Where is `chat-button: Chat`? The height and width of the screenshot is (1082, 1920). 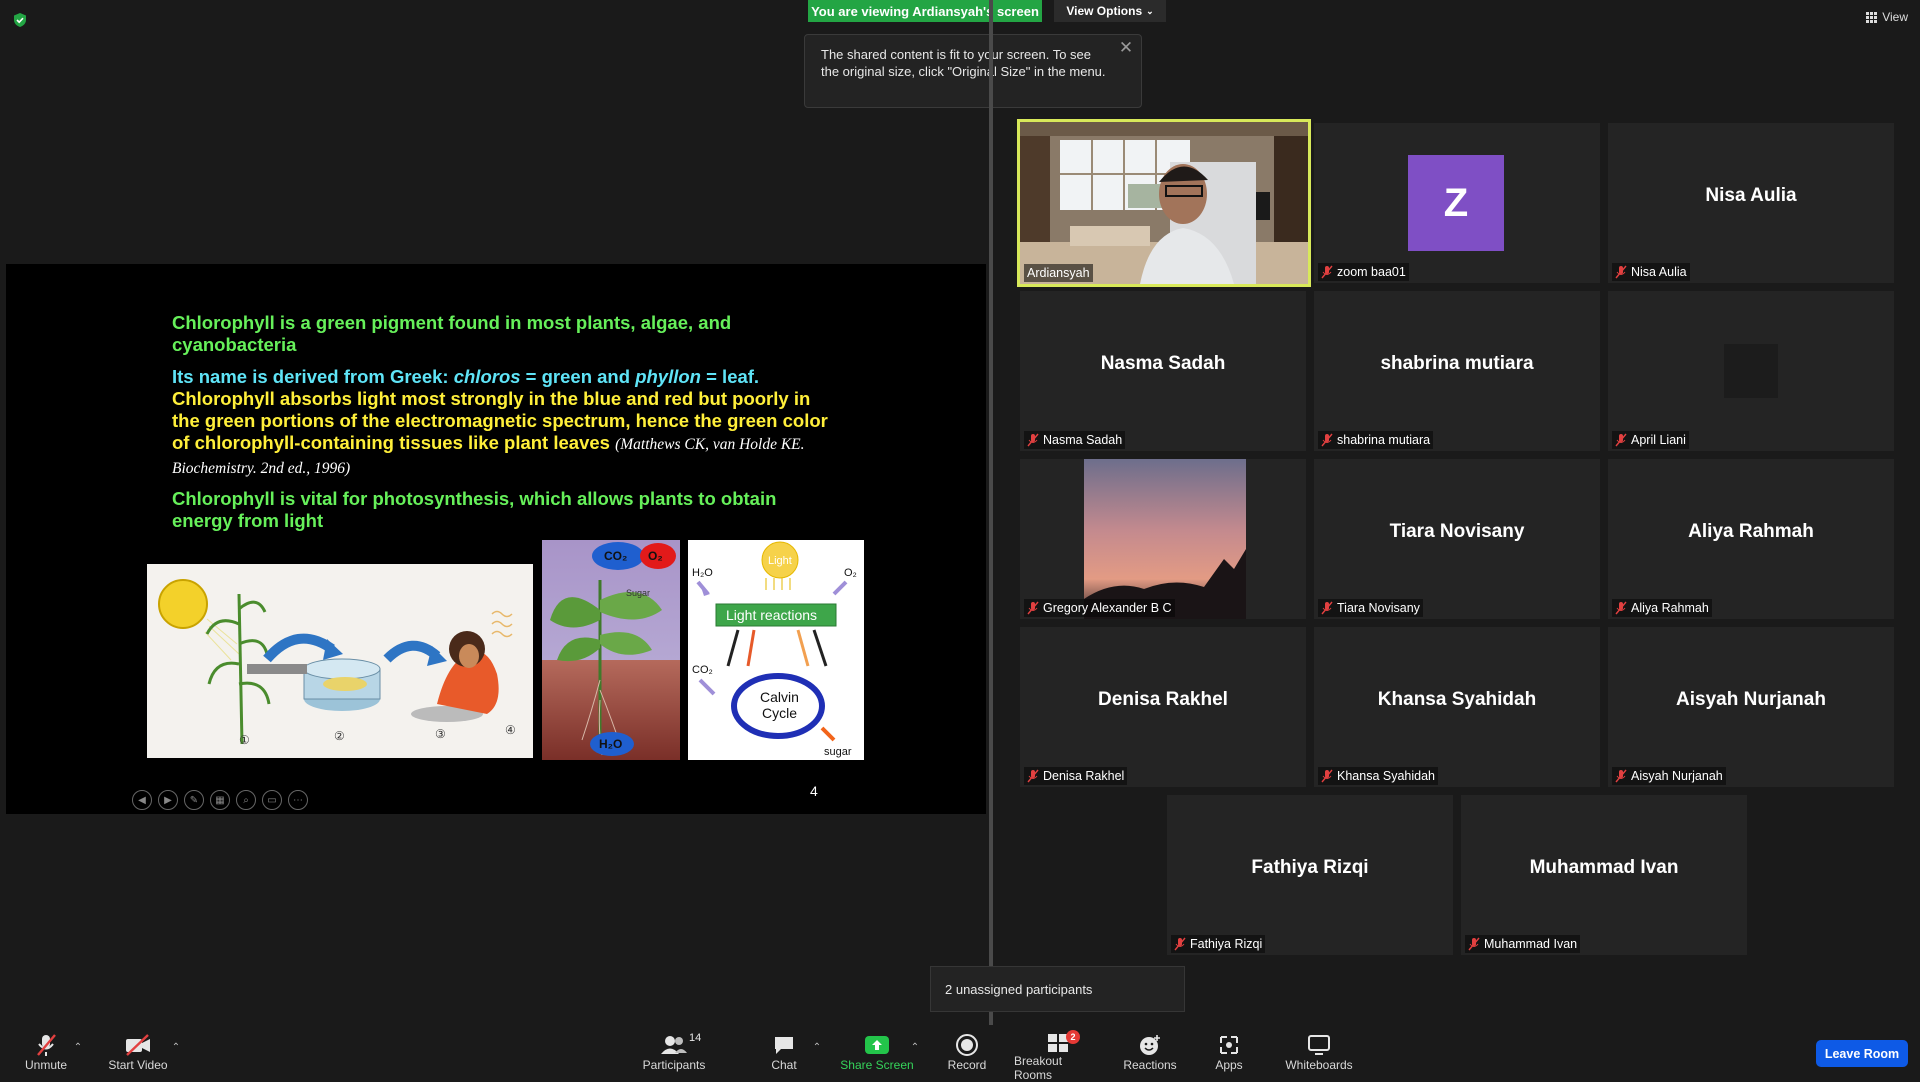 chat-button: Chat is located at coordinates (784, 1055).